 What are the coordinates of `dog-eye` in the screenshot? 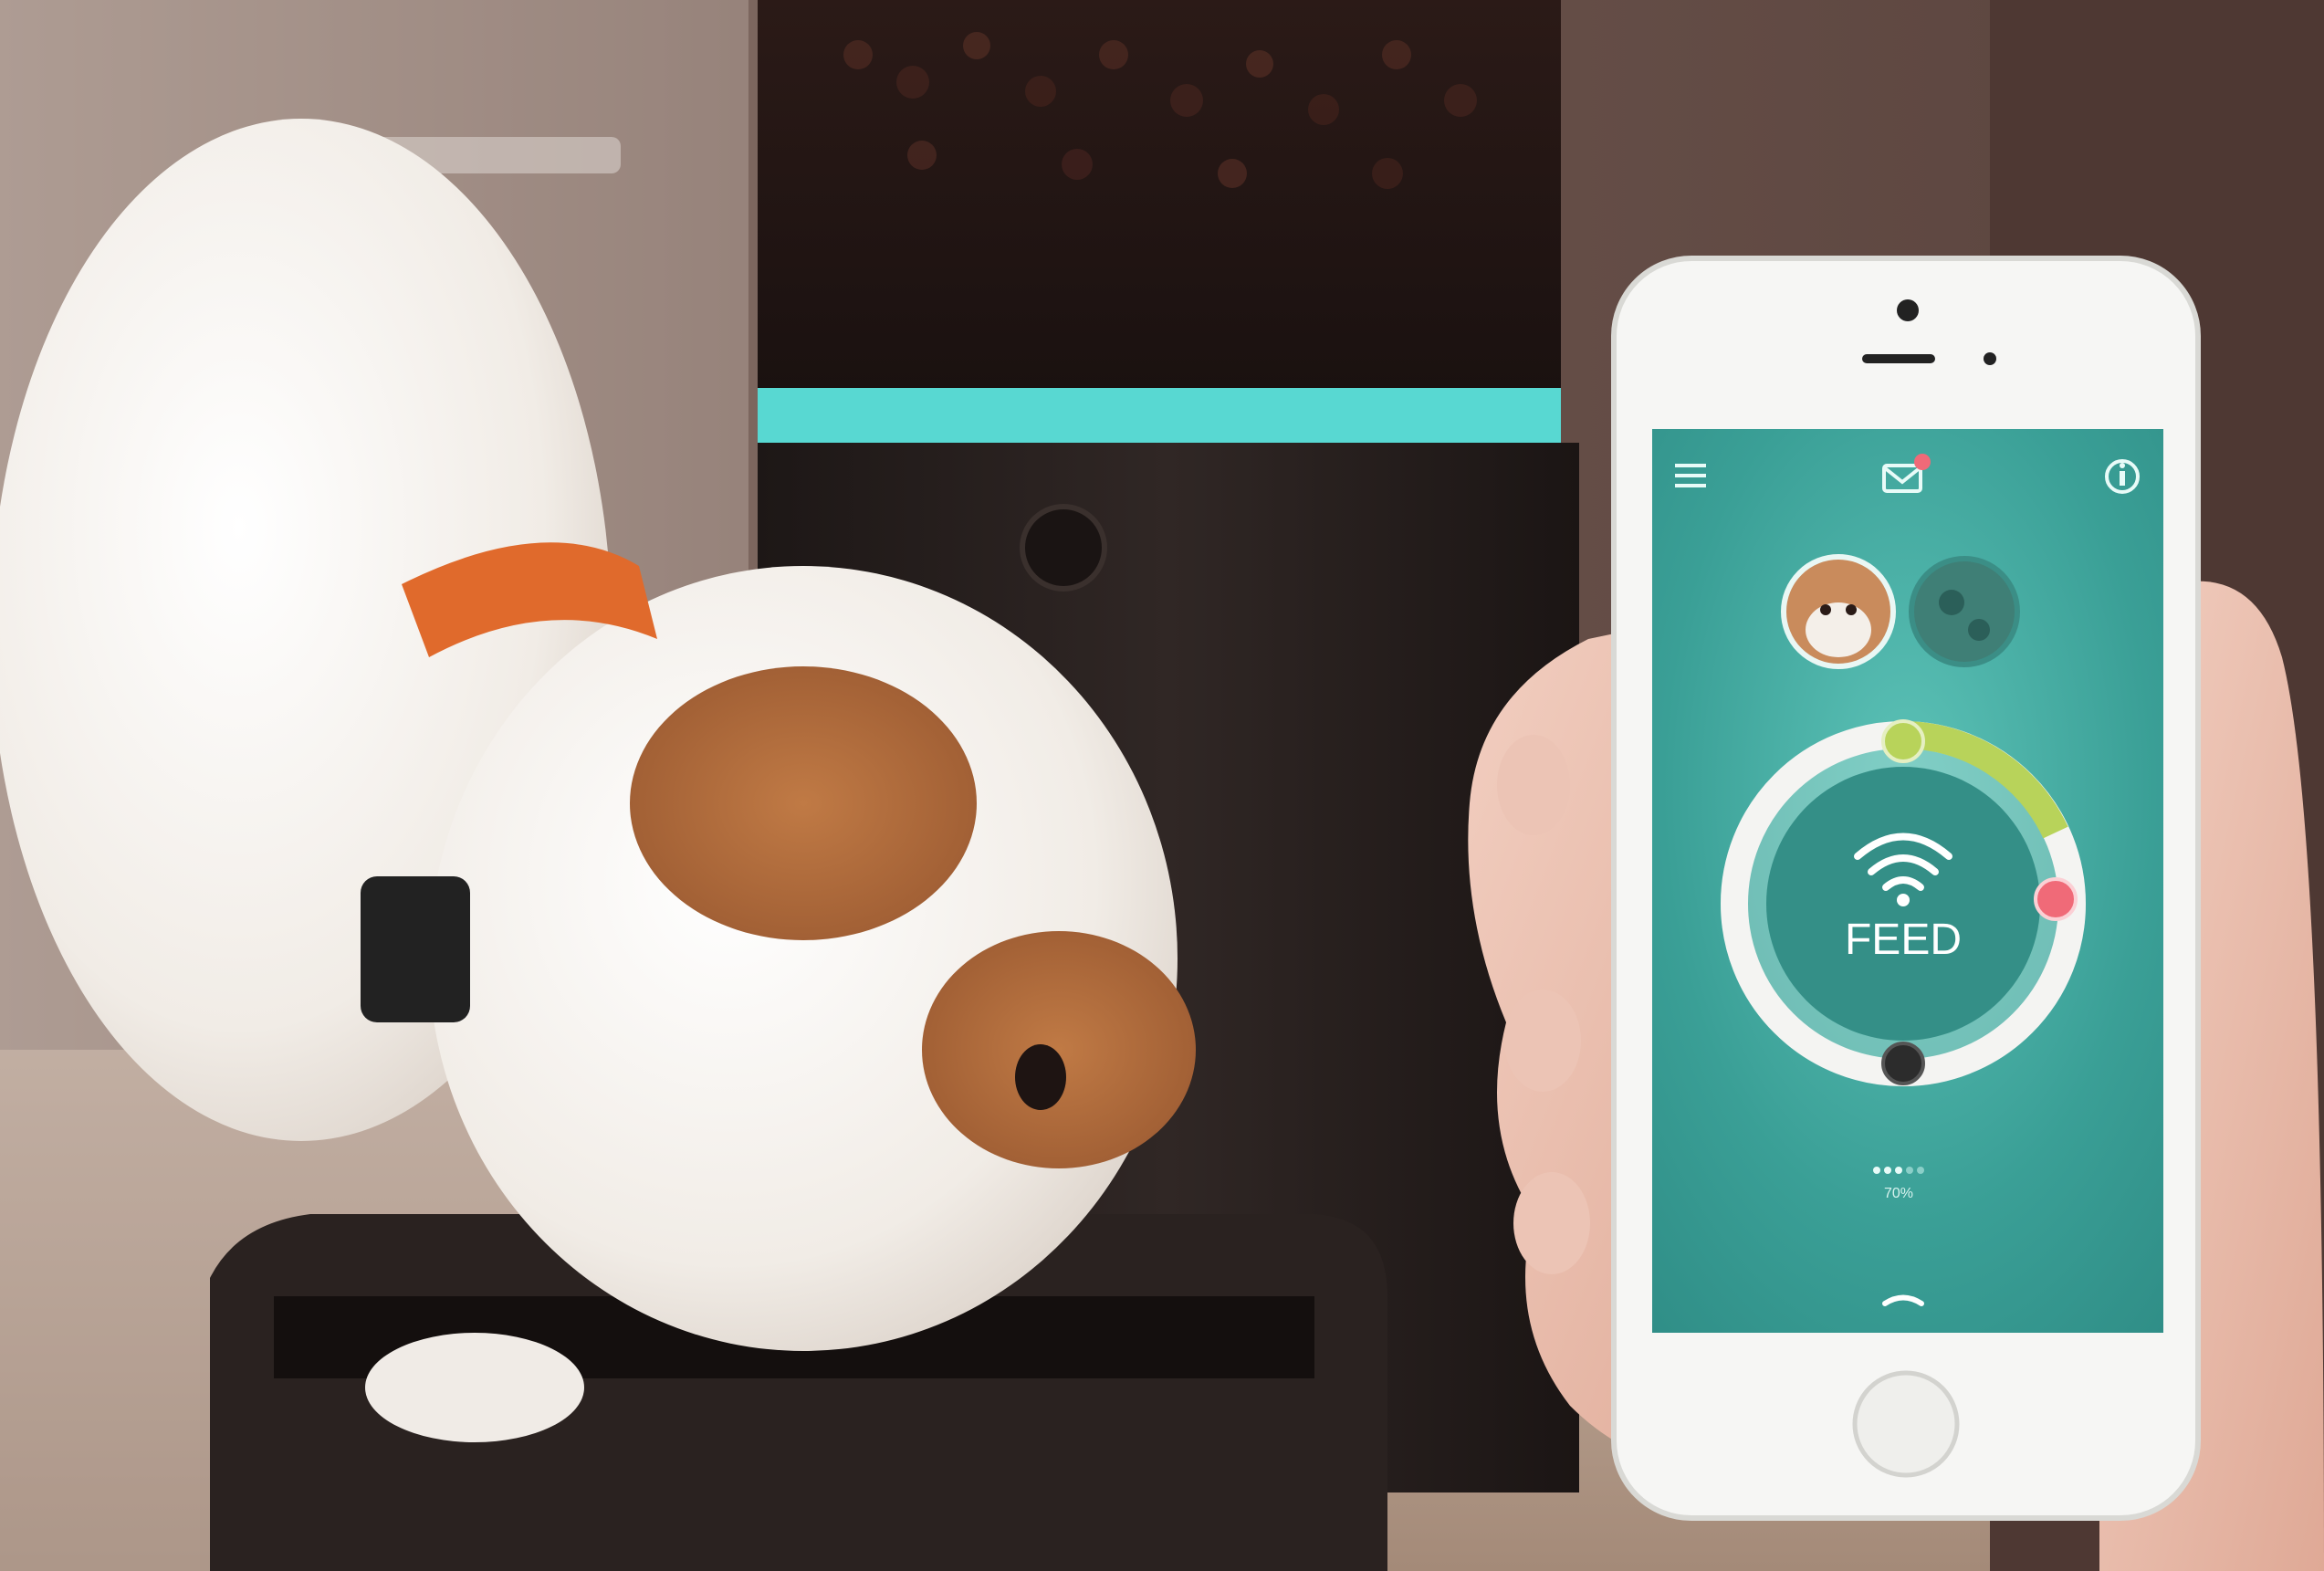 It's located at (1041, 1077).